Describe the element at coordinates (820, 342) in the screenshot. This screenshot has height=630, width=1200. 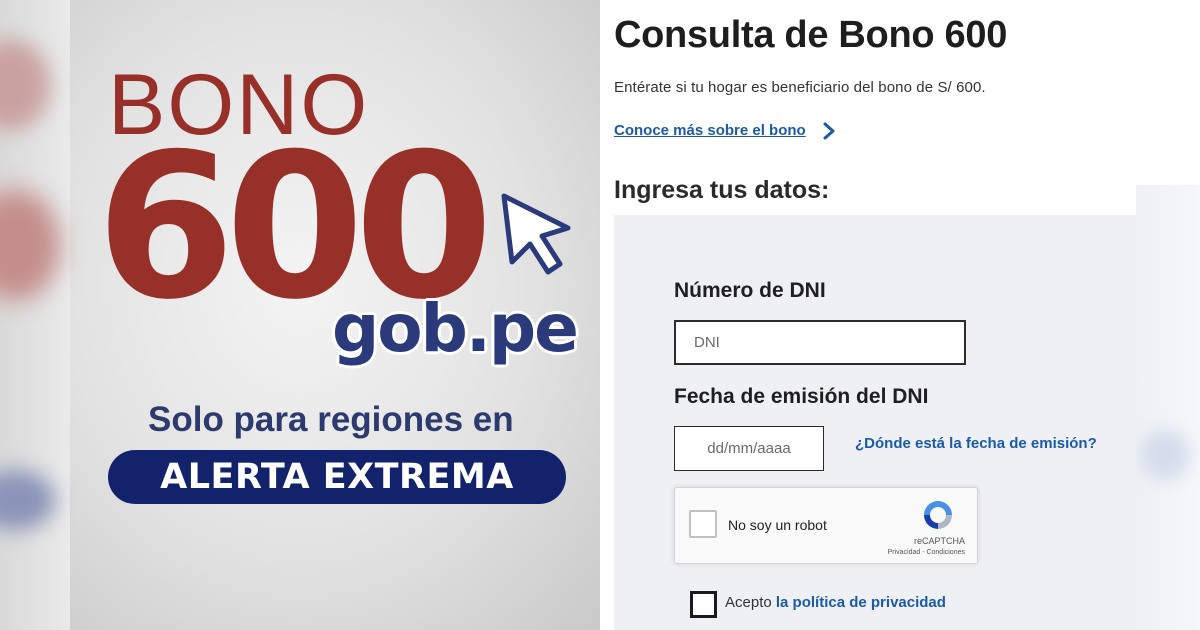
I see `dni-input` at that location.